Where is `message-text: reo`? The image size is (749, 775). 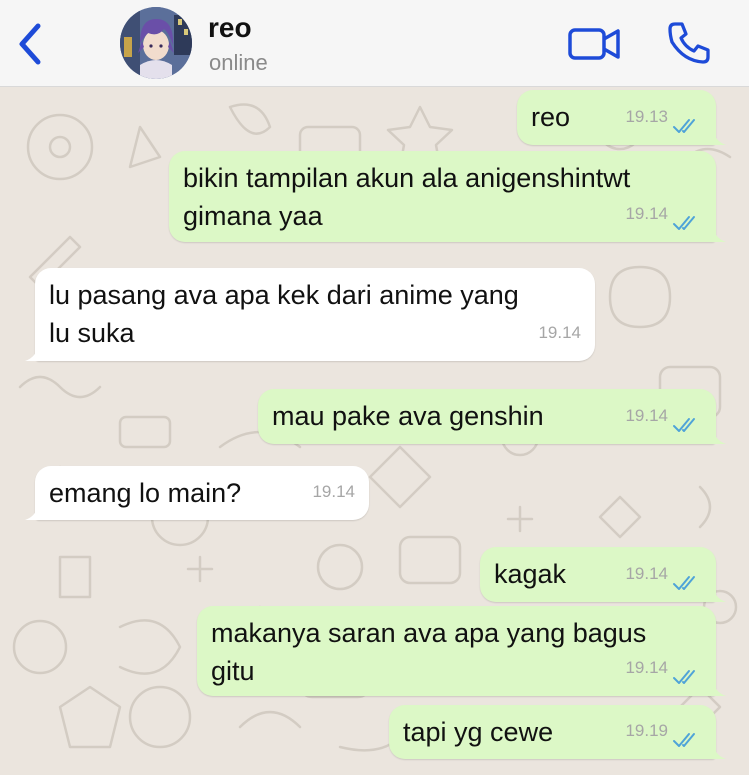
message-text: reo is located at coordinates (551, 117).